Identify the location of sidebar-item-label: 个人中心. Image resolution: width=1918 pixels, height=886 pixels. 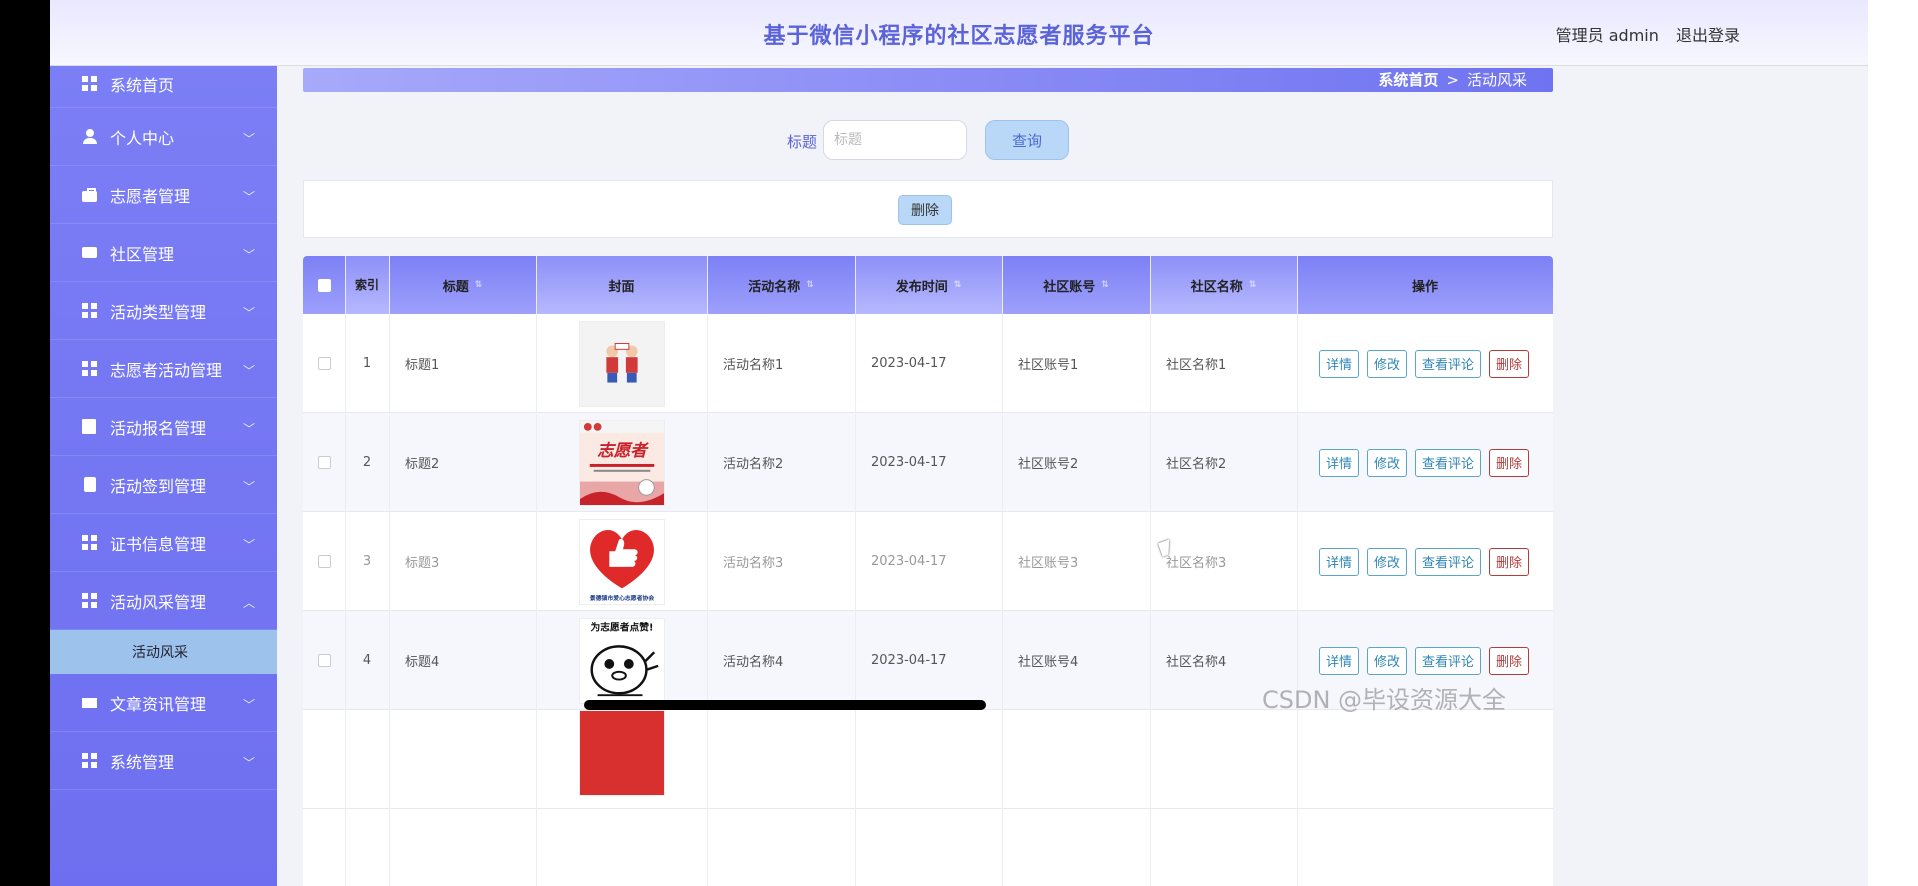
(142, 138).